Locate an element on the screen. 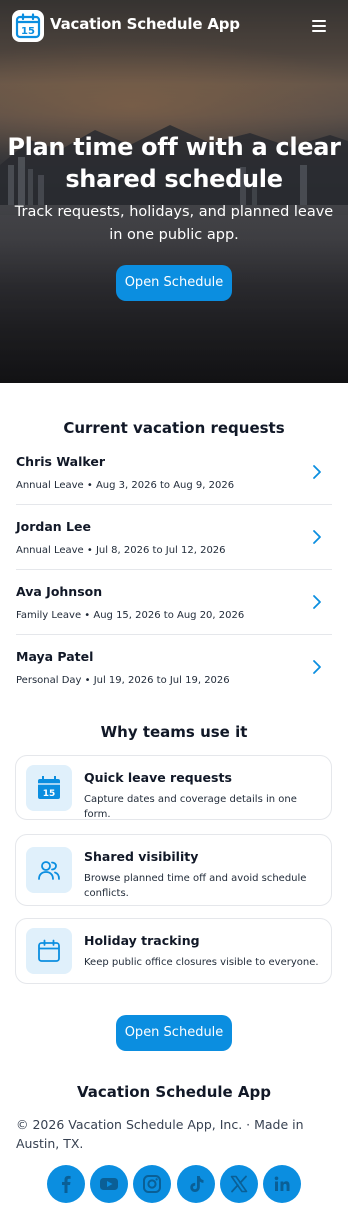  tiktok-icon is located at coordinates (196, 1184).